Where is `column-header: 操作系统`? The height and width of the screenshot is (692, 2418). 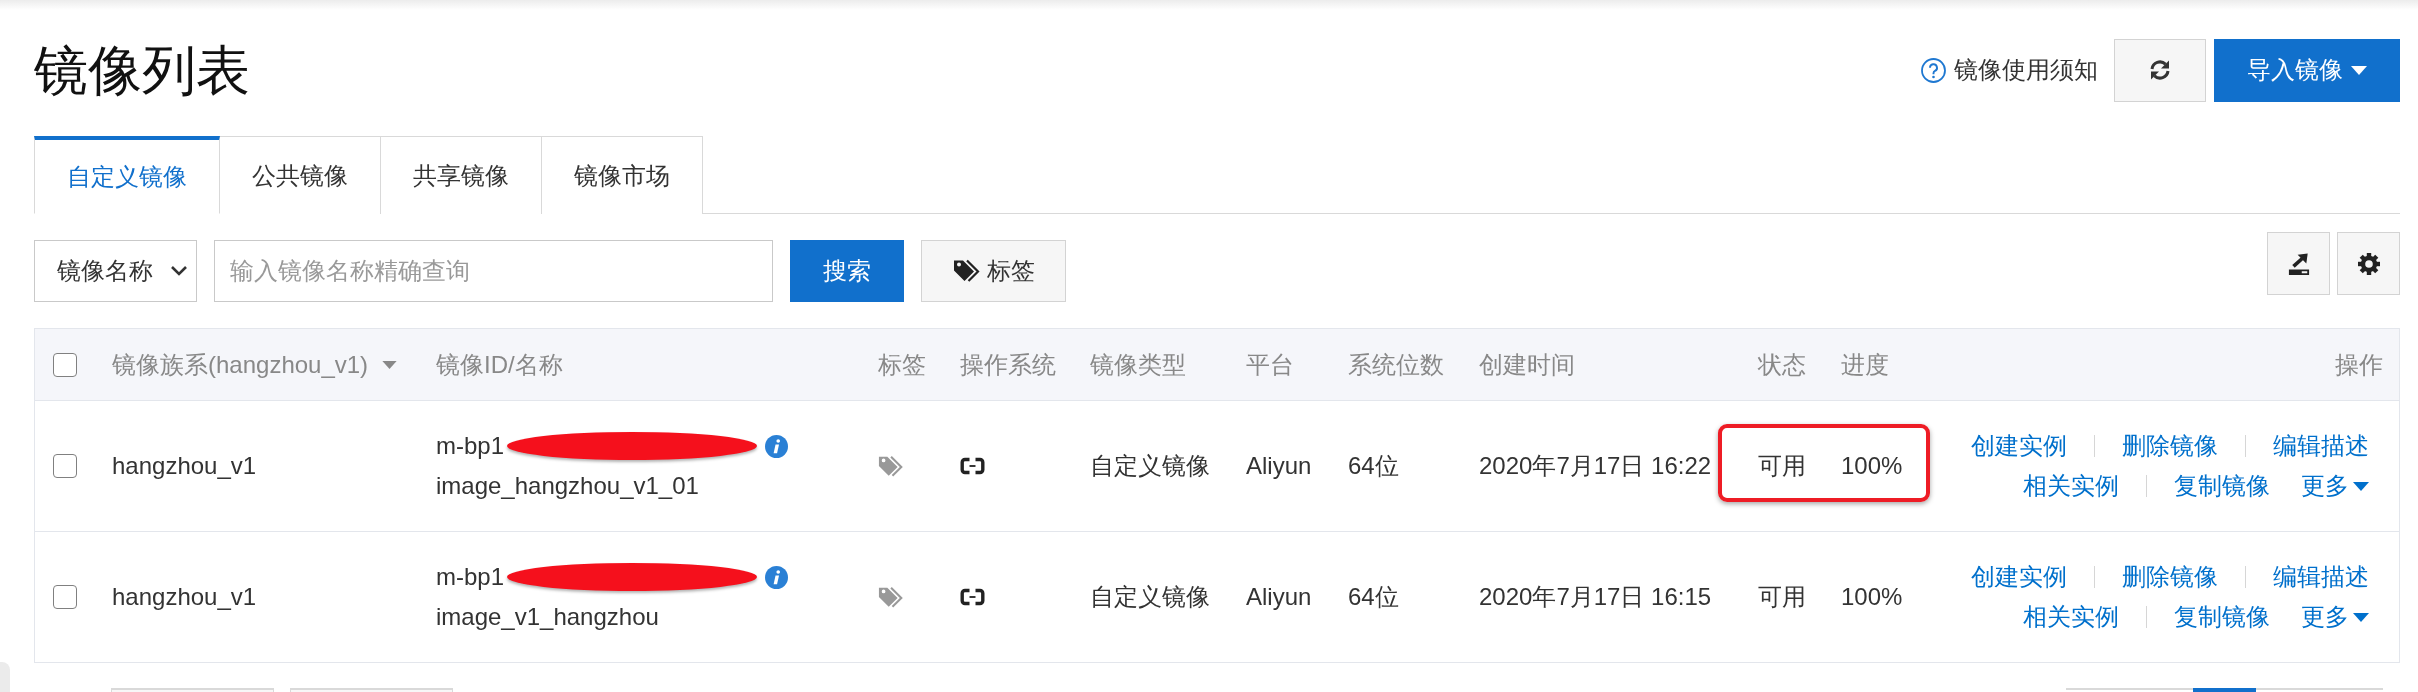 column-header: 操作系统 is located at coordinates (1008, 364).